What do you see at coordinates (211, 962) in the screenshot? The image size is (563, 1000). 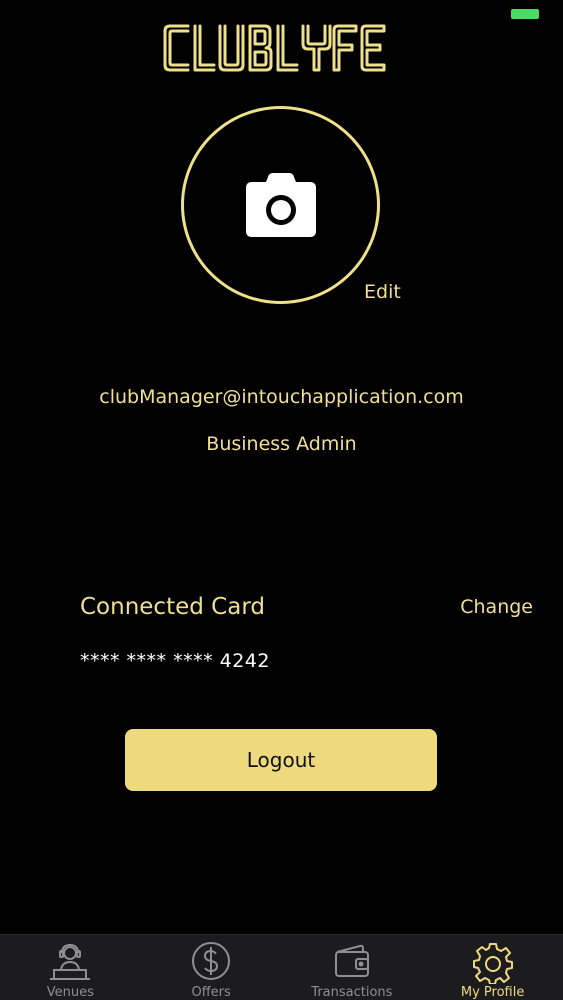 I see `dollar-icon` at bounding box center [211, 962].